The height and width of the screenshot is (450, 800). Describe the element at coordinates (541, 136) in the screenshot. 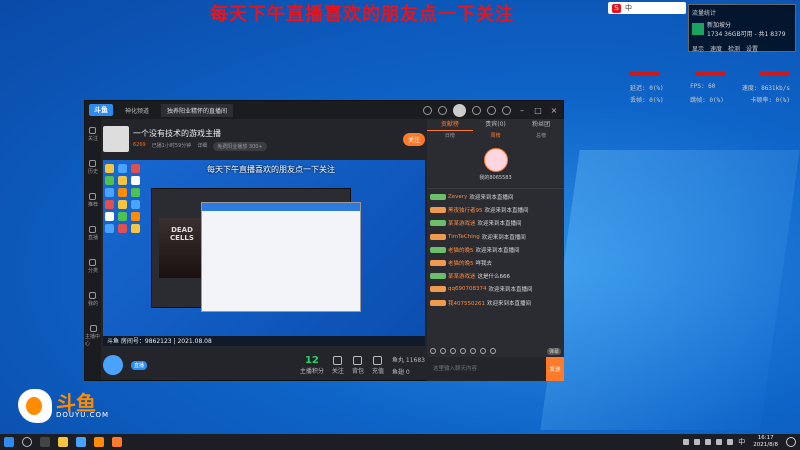

I see `subtab-total: 总榜` at that location.